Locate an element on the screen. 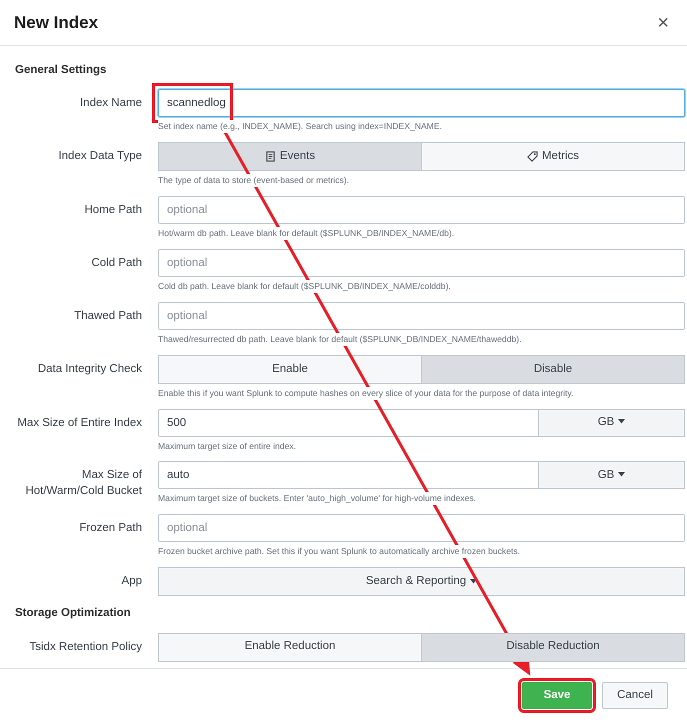 Image resolution: width=687 pixels, height=722 pixels. section-heading: Storage Optimization is located at coordinates (73, 614).